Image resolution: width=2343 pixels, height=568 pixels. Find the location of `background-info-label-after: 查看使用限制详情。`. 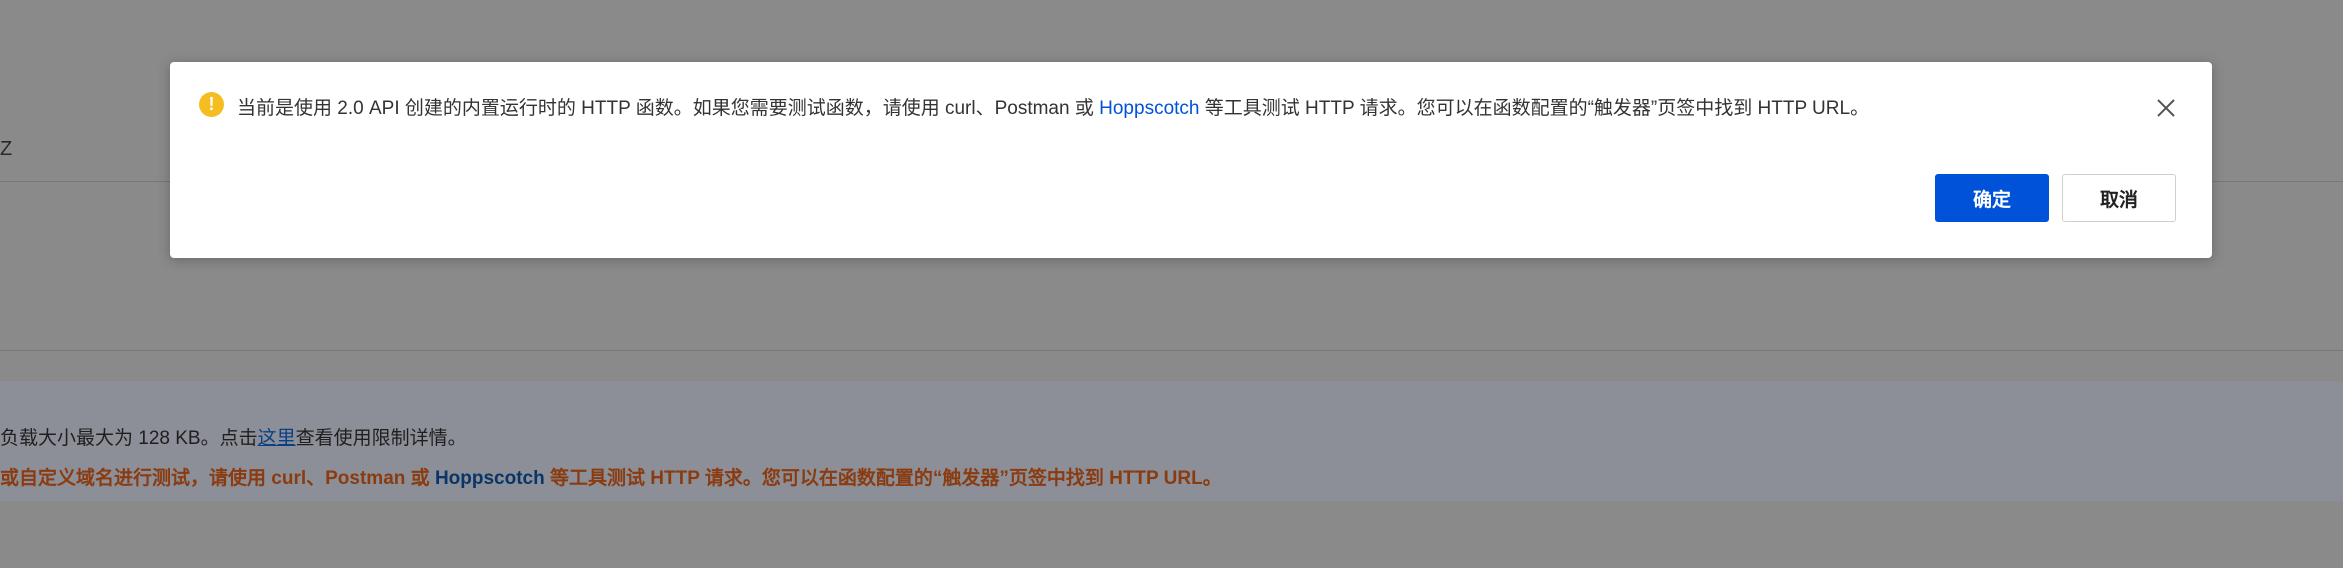

background-info-label-after: 查看使用限制详情。 is located at coordinates (381, 438).